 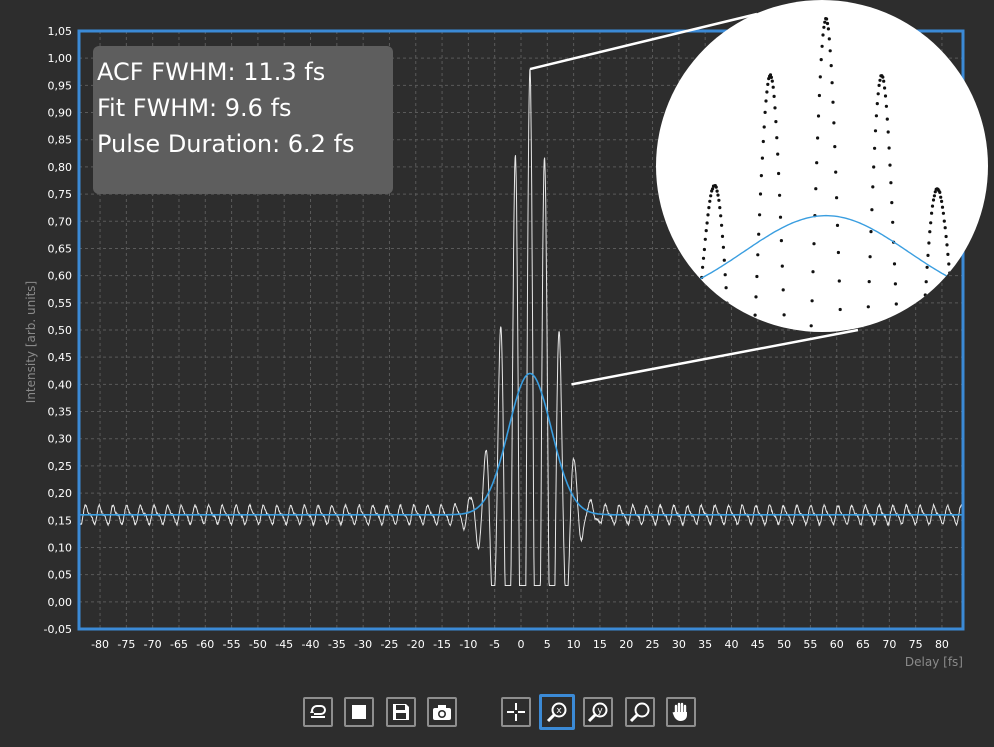 What do you see at coordinates (318, 712) in the screenshot?
I see `reset-button` at bounding box center [318, 712].